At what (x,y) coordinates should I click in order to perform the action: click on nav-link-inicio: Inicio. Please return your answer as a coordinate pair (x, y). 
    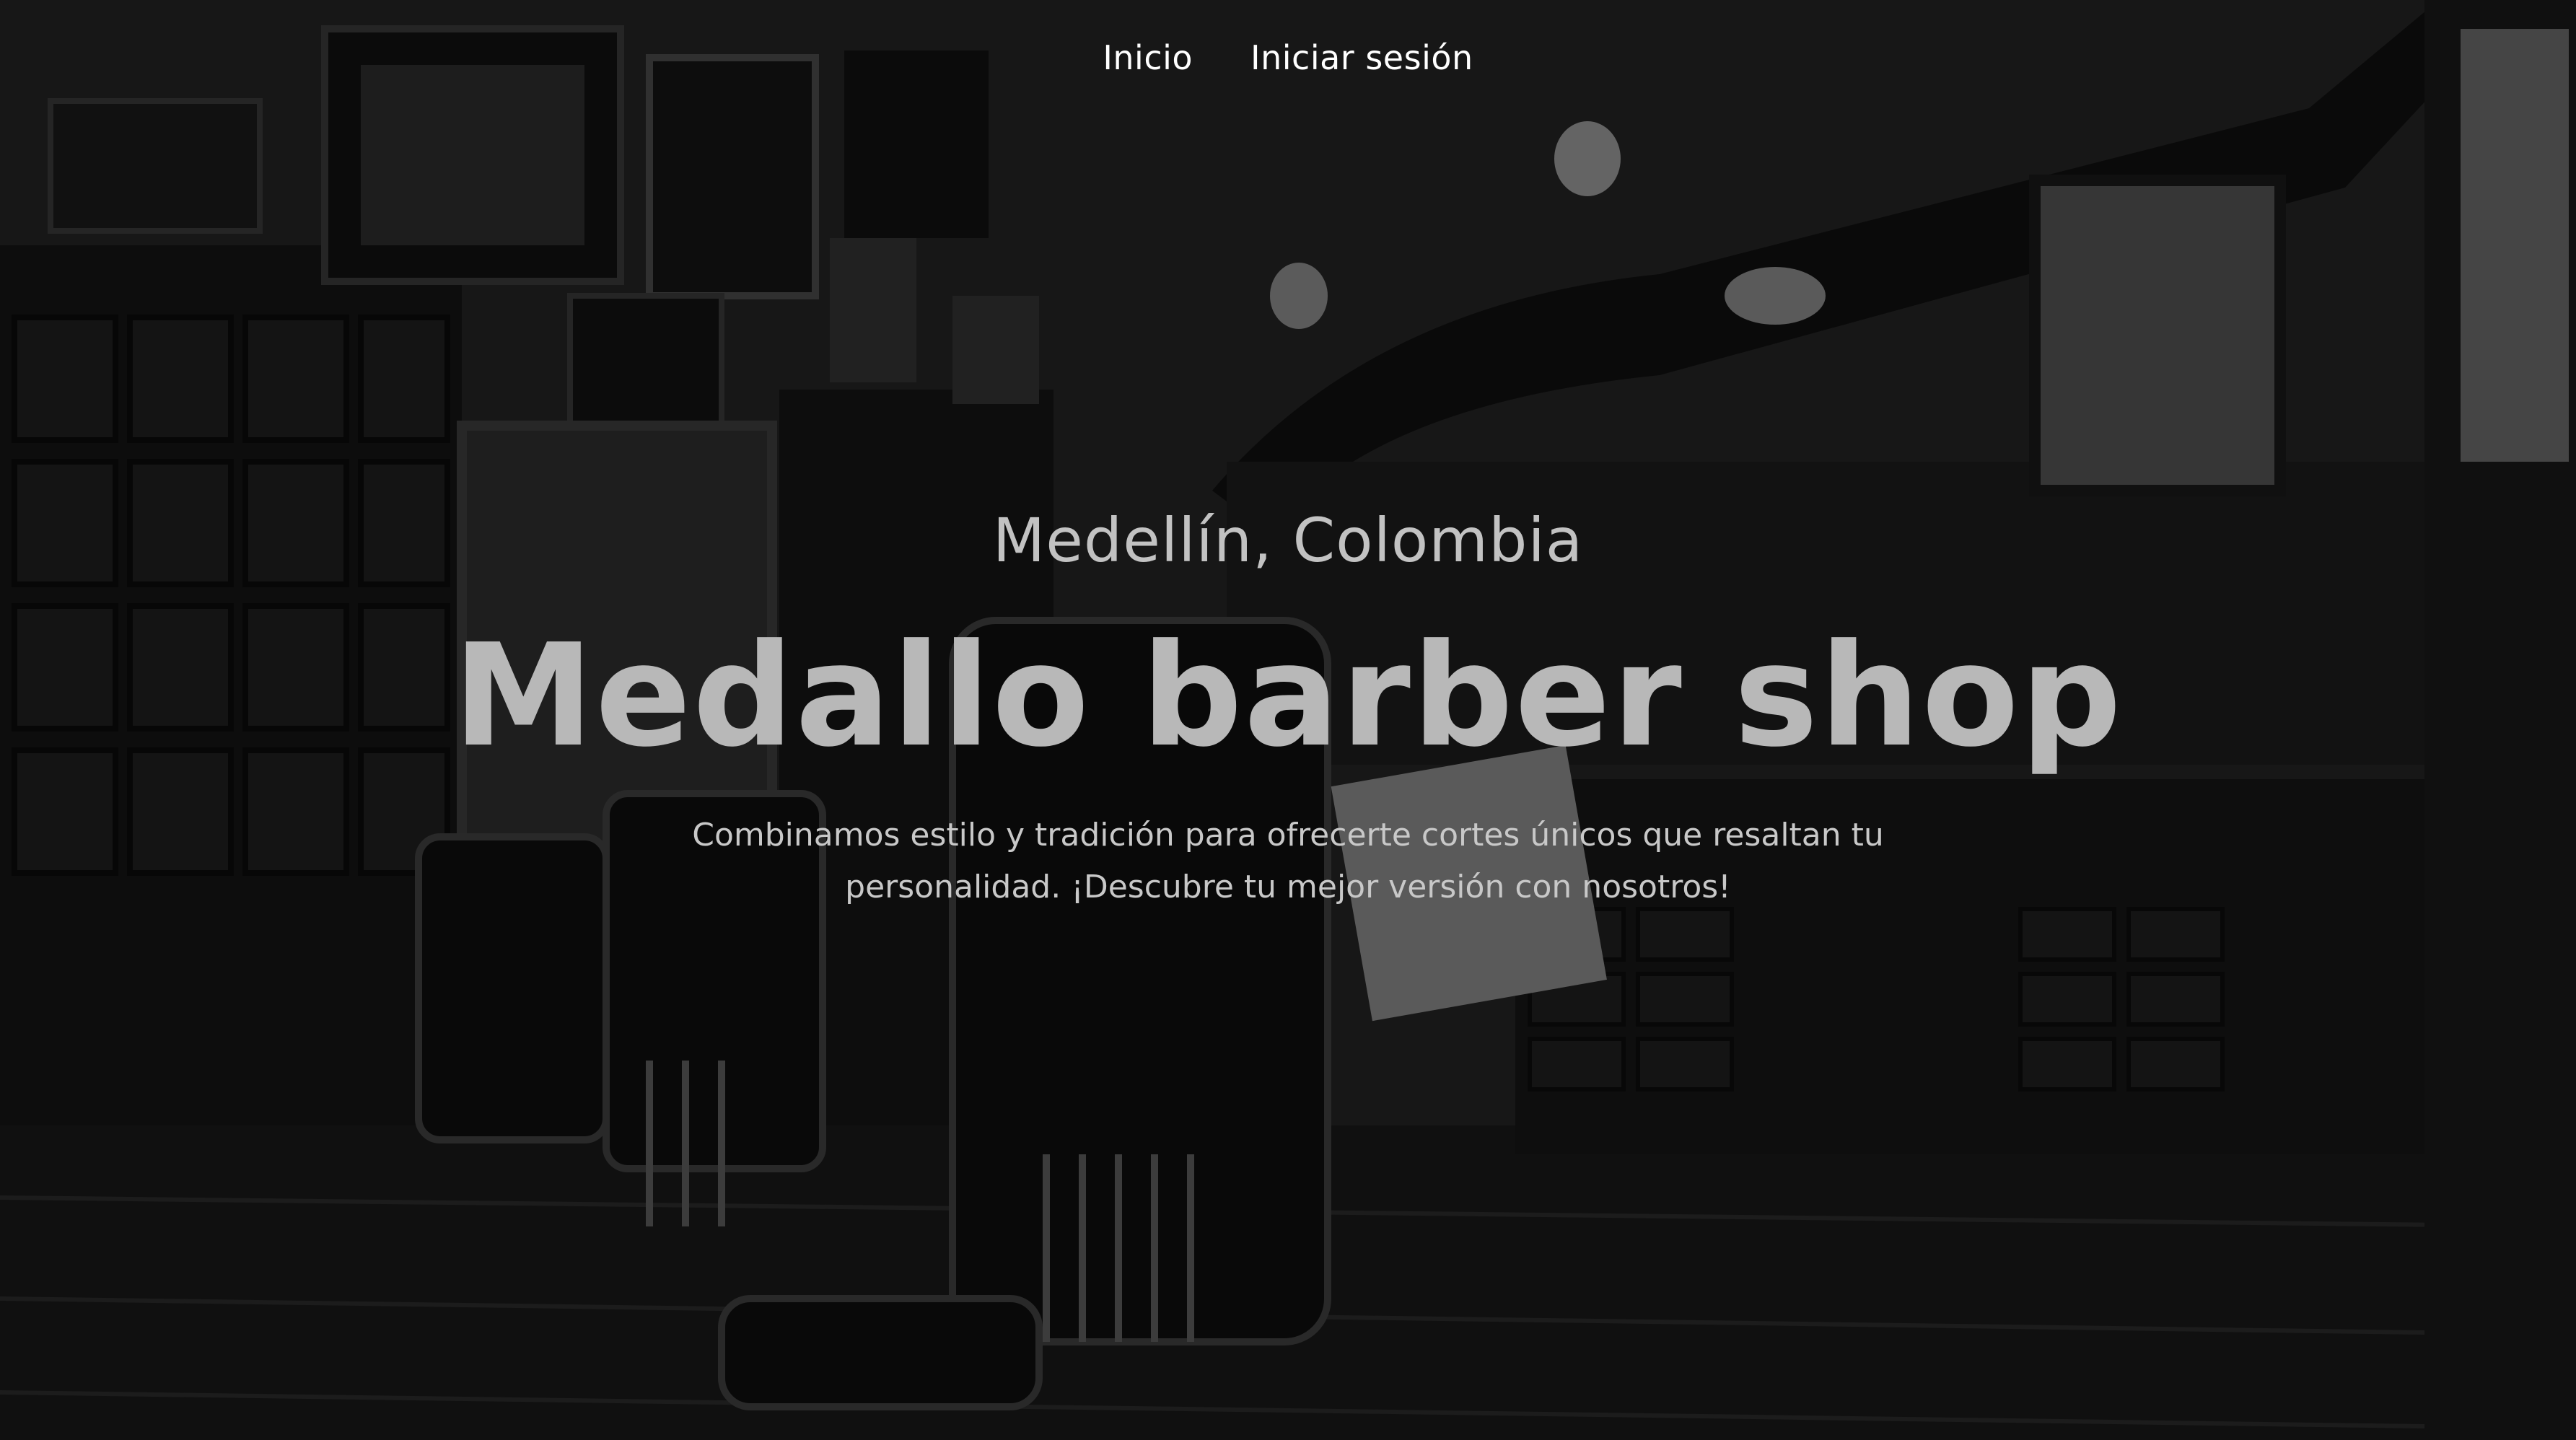
    Looking at the image, I should click on (1148, 57).